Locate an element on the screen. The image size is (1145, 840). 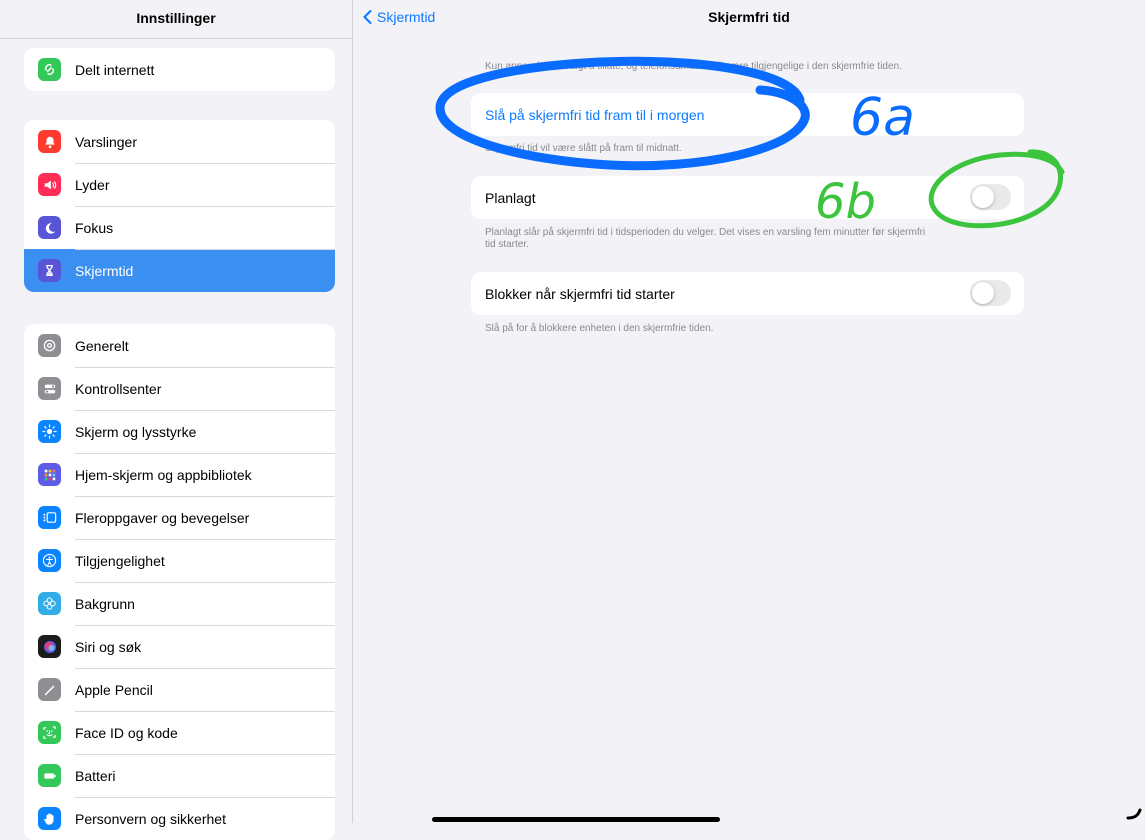
turn-on-downtime-button: Slå på skjermfri tid fram til i morgen is located at coordinates (747, 114).